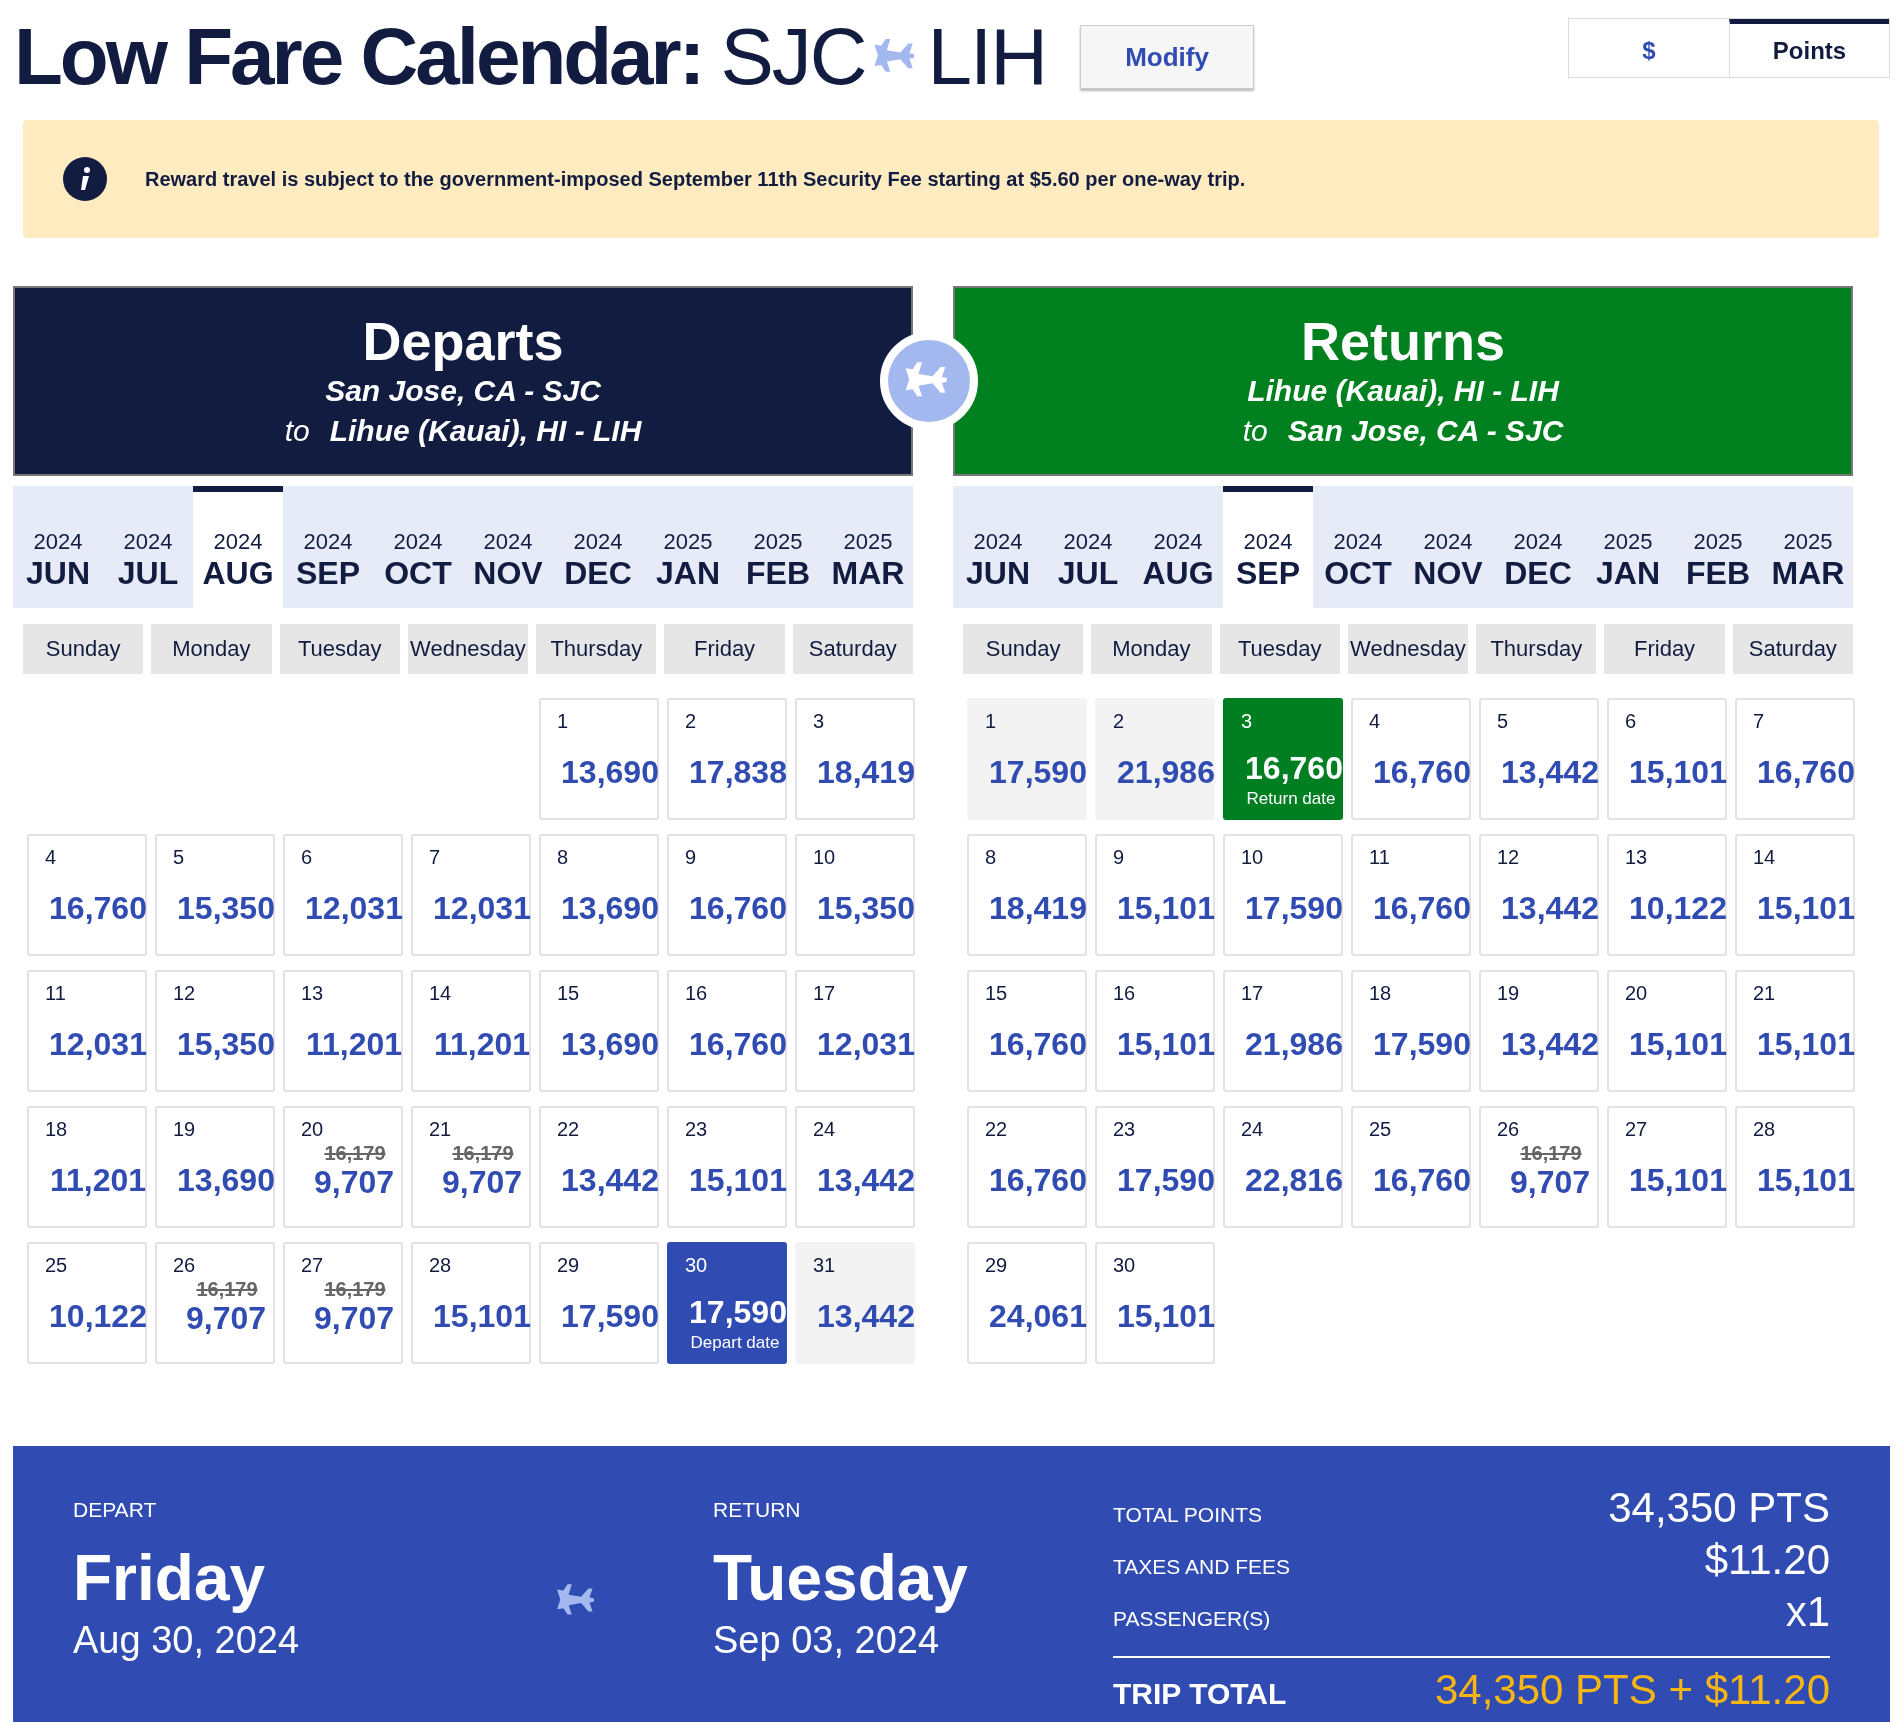 The width and height of the screenshot is (1902, 1722). What do you see at coordinates (1403, 391) in the screenshot?
I see `route-from: Lihue (Kauai), HI - LIH` at bounding box center [1403, 391].